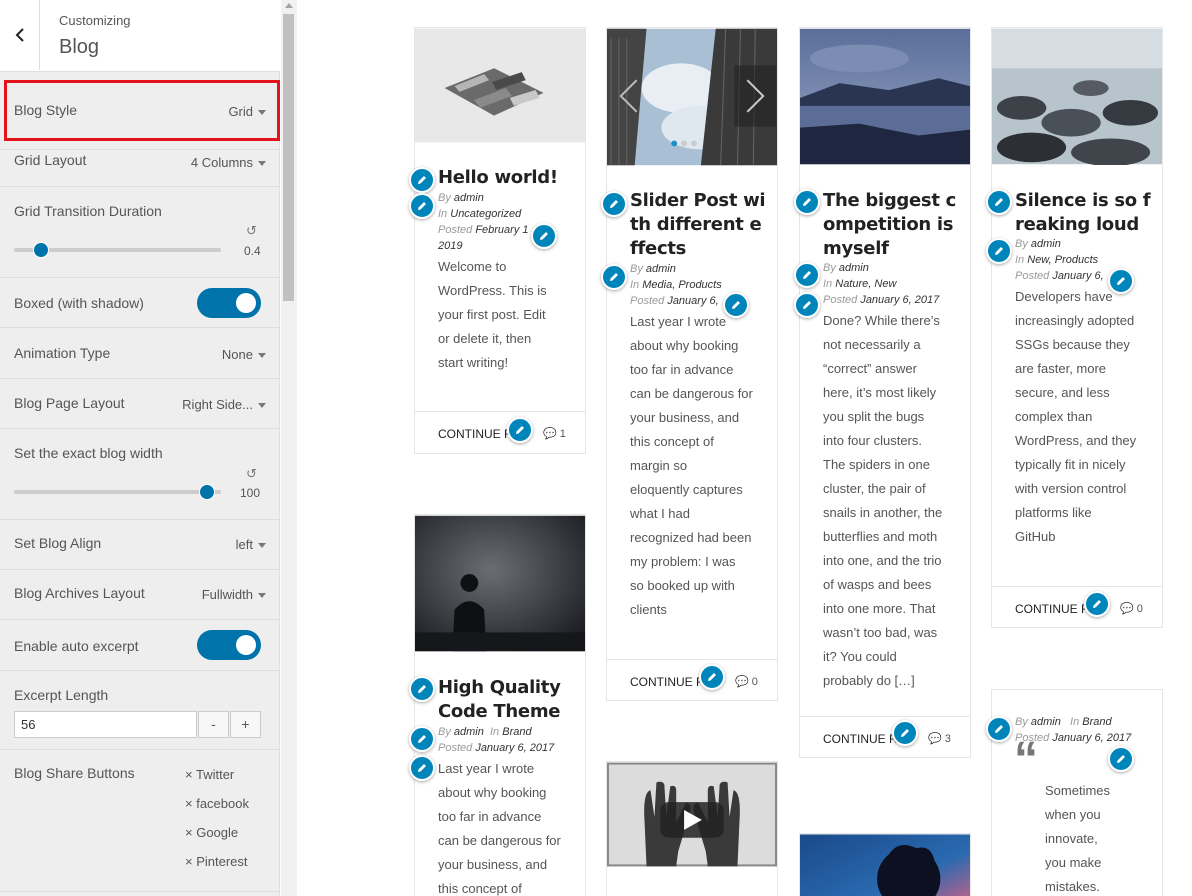  I want to click on share-item-google: × Google, so click(211, 832).